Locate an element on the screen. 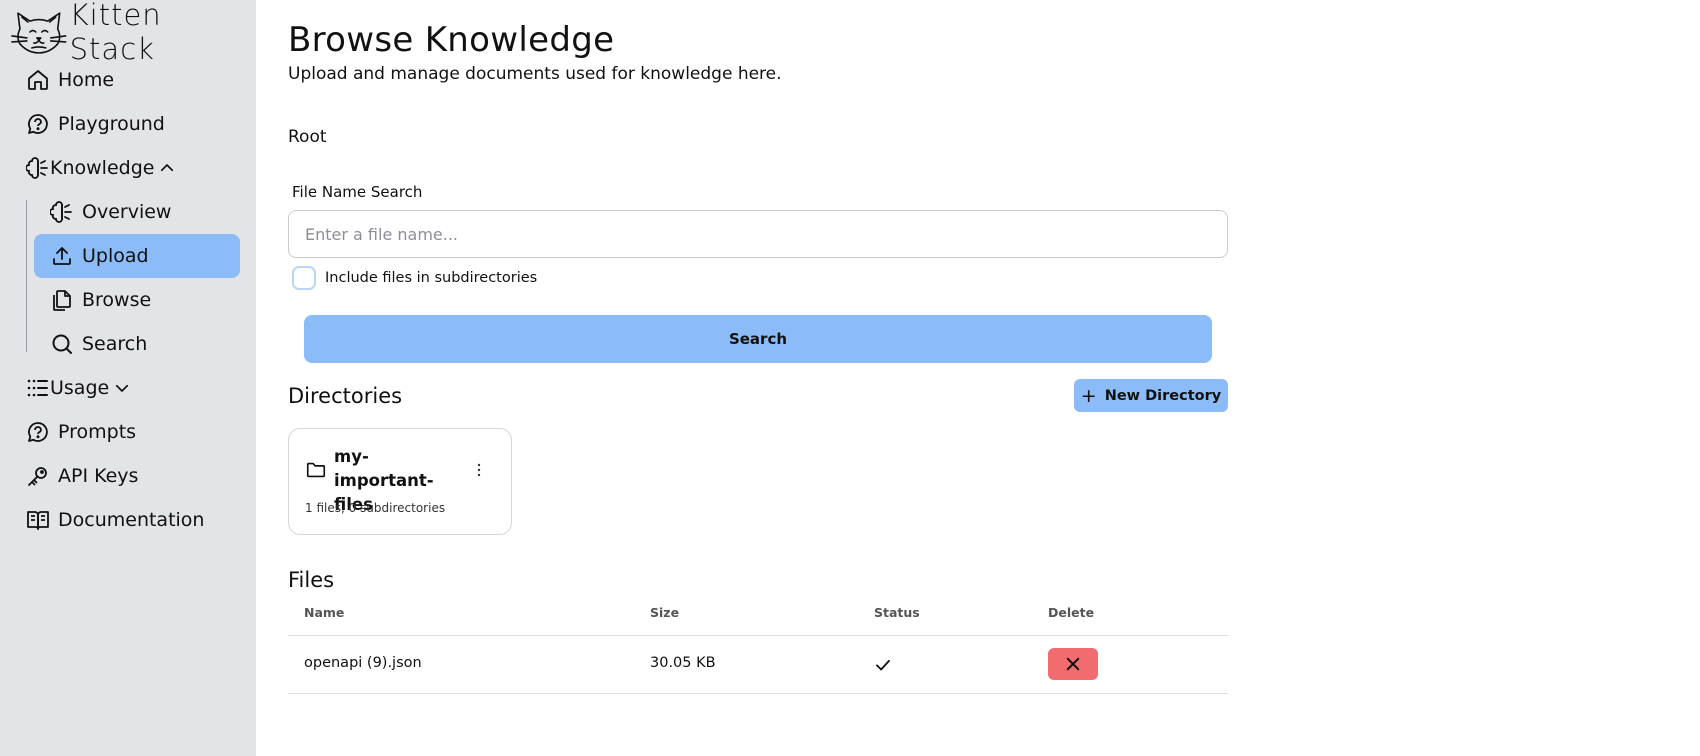 The width and height of the screenshot is (1700, 756). include-subdirectories-checkbox is located at coordinates (304, 278).